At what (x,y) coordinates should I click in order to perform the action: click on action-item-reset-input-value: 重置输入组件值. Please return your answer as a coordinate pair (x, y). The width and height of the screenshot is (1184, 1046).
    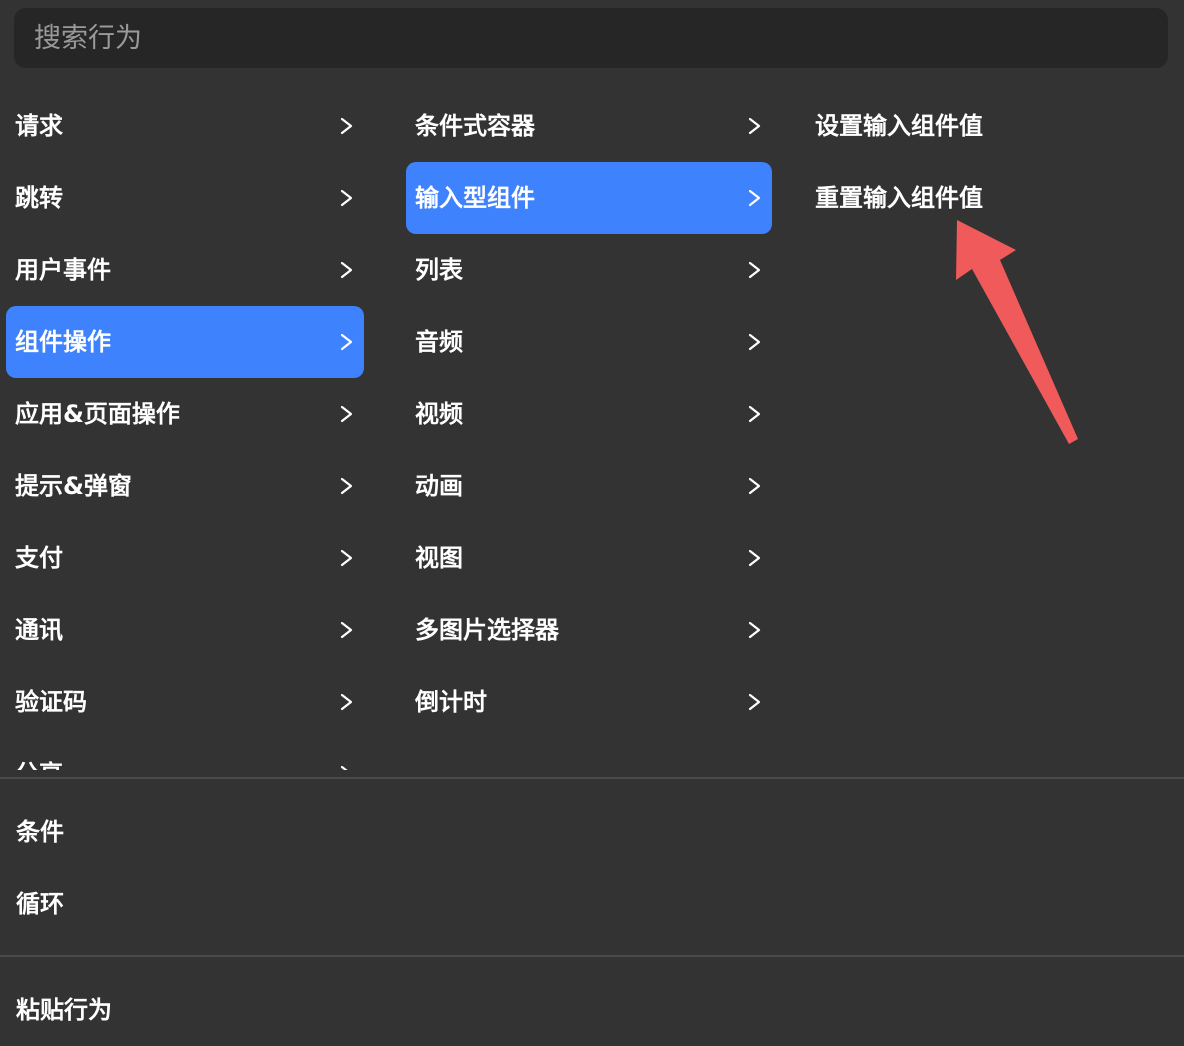
    Looking at the image, I should click on (986, 198).